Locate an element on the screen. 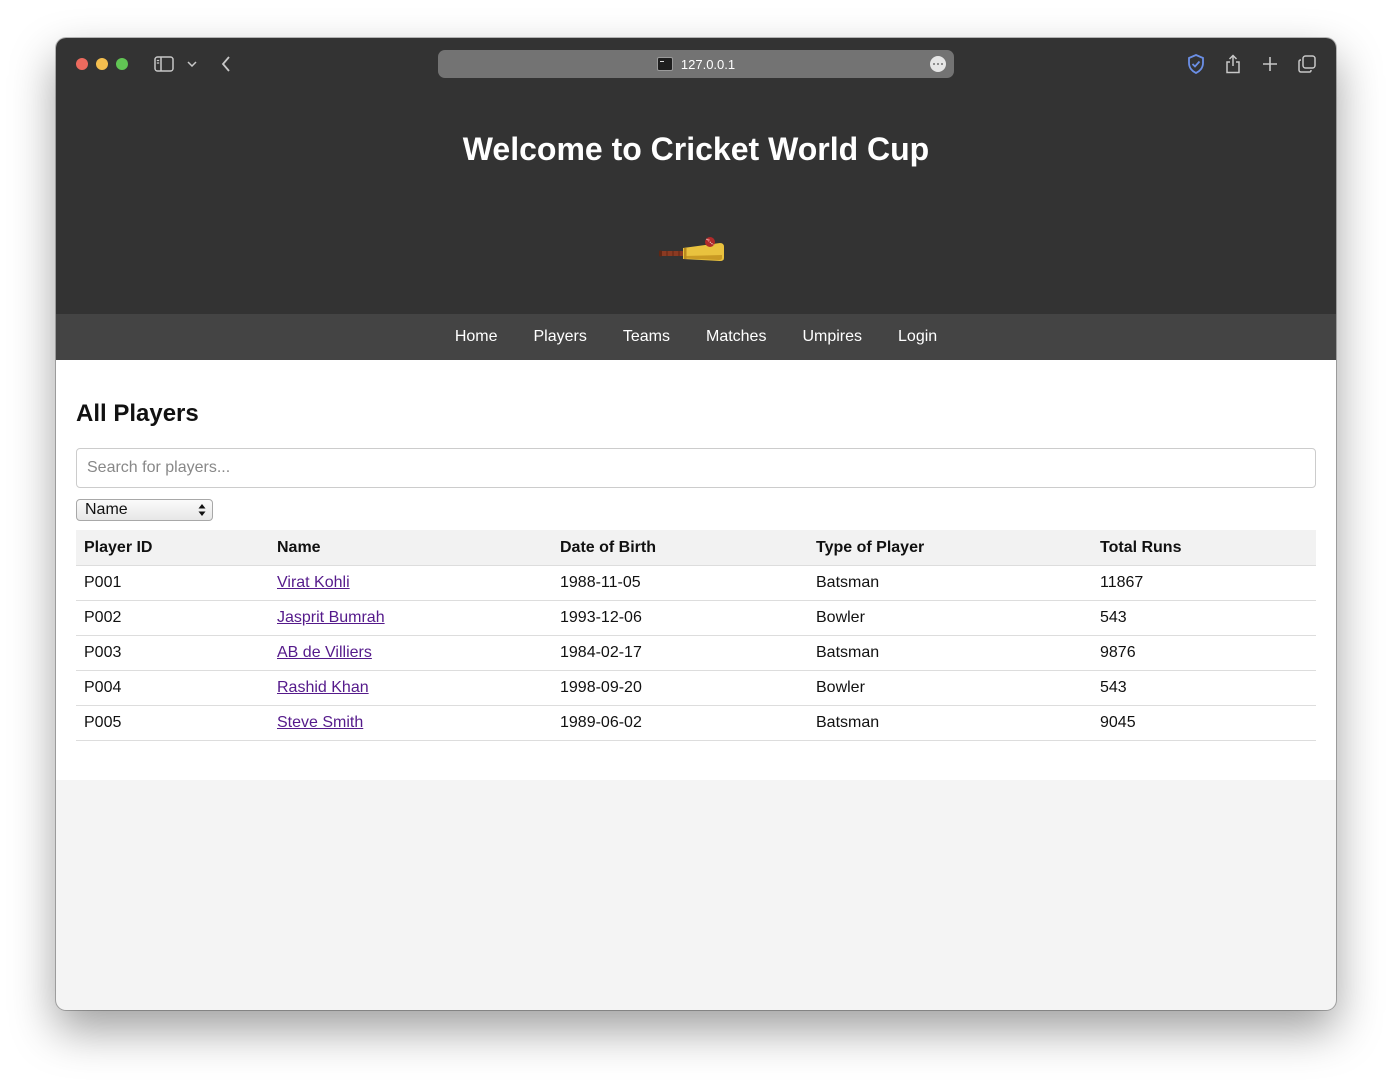  cell-name: Rashid Khan is located at coordinates (410, 688).